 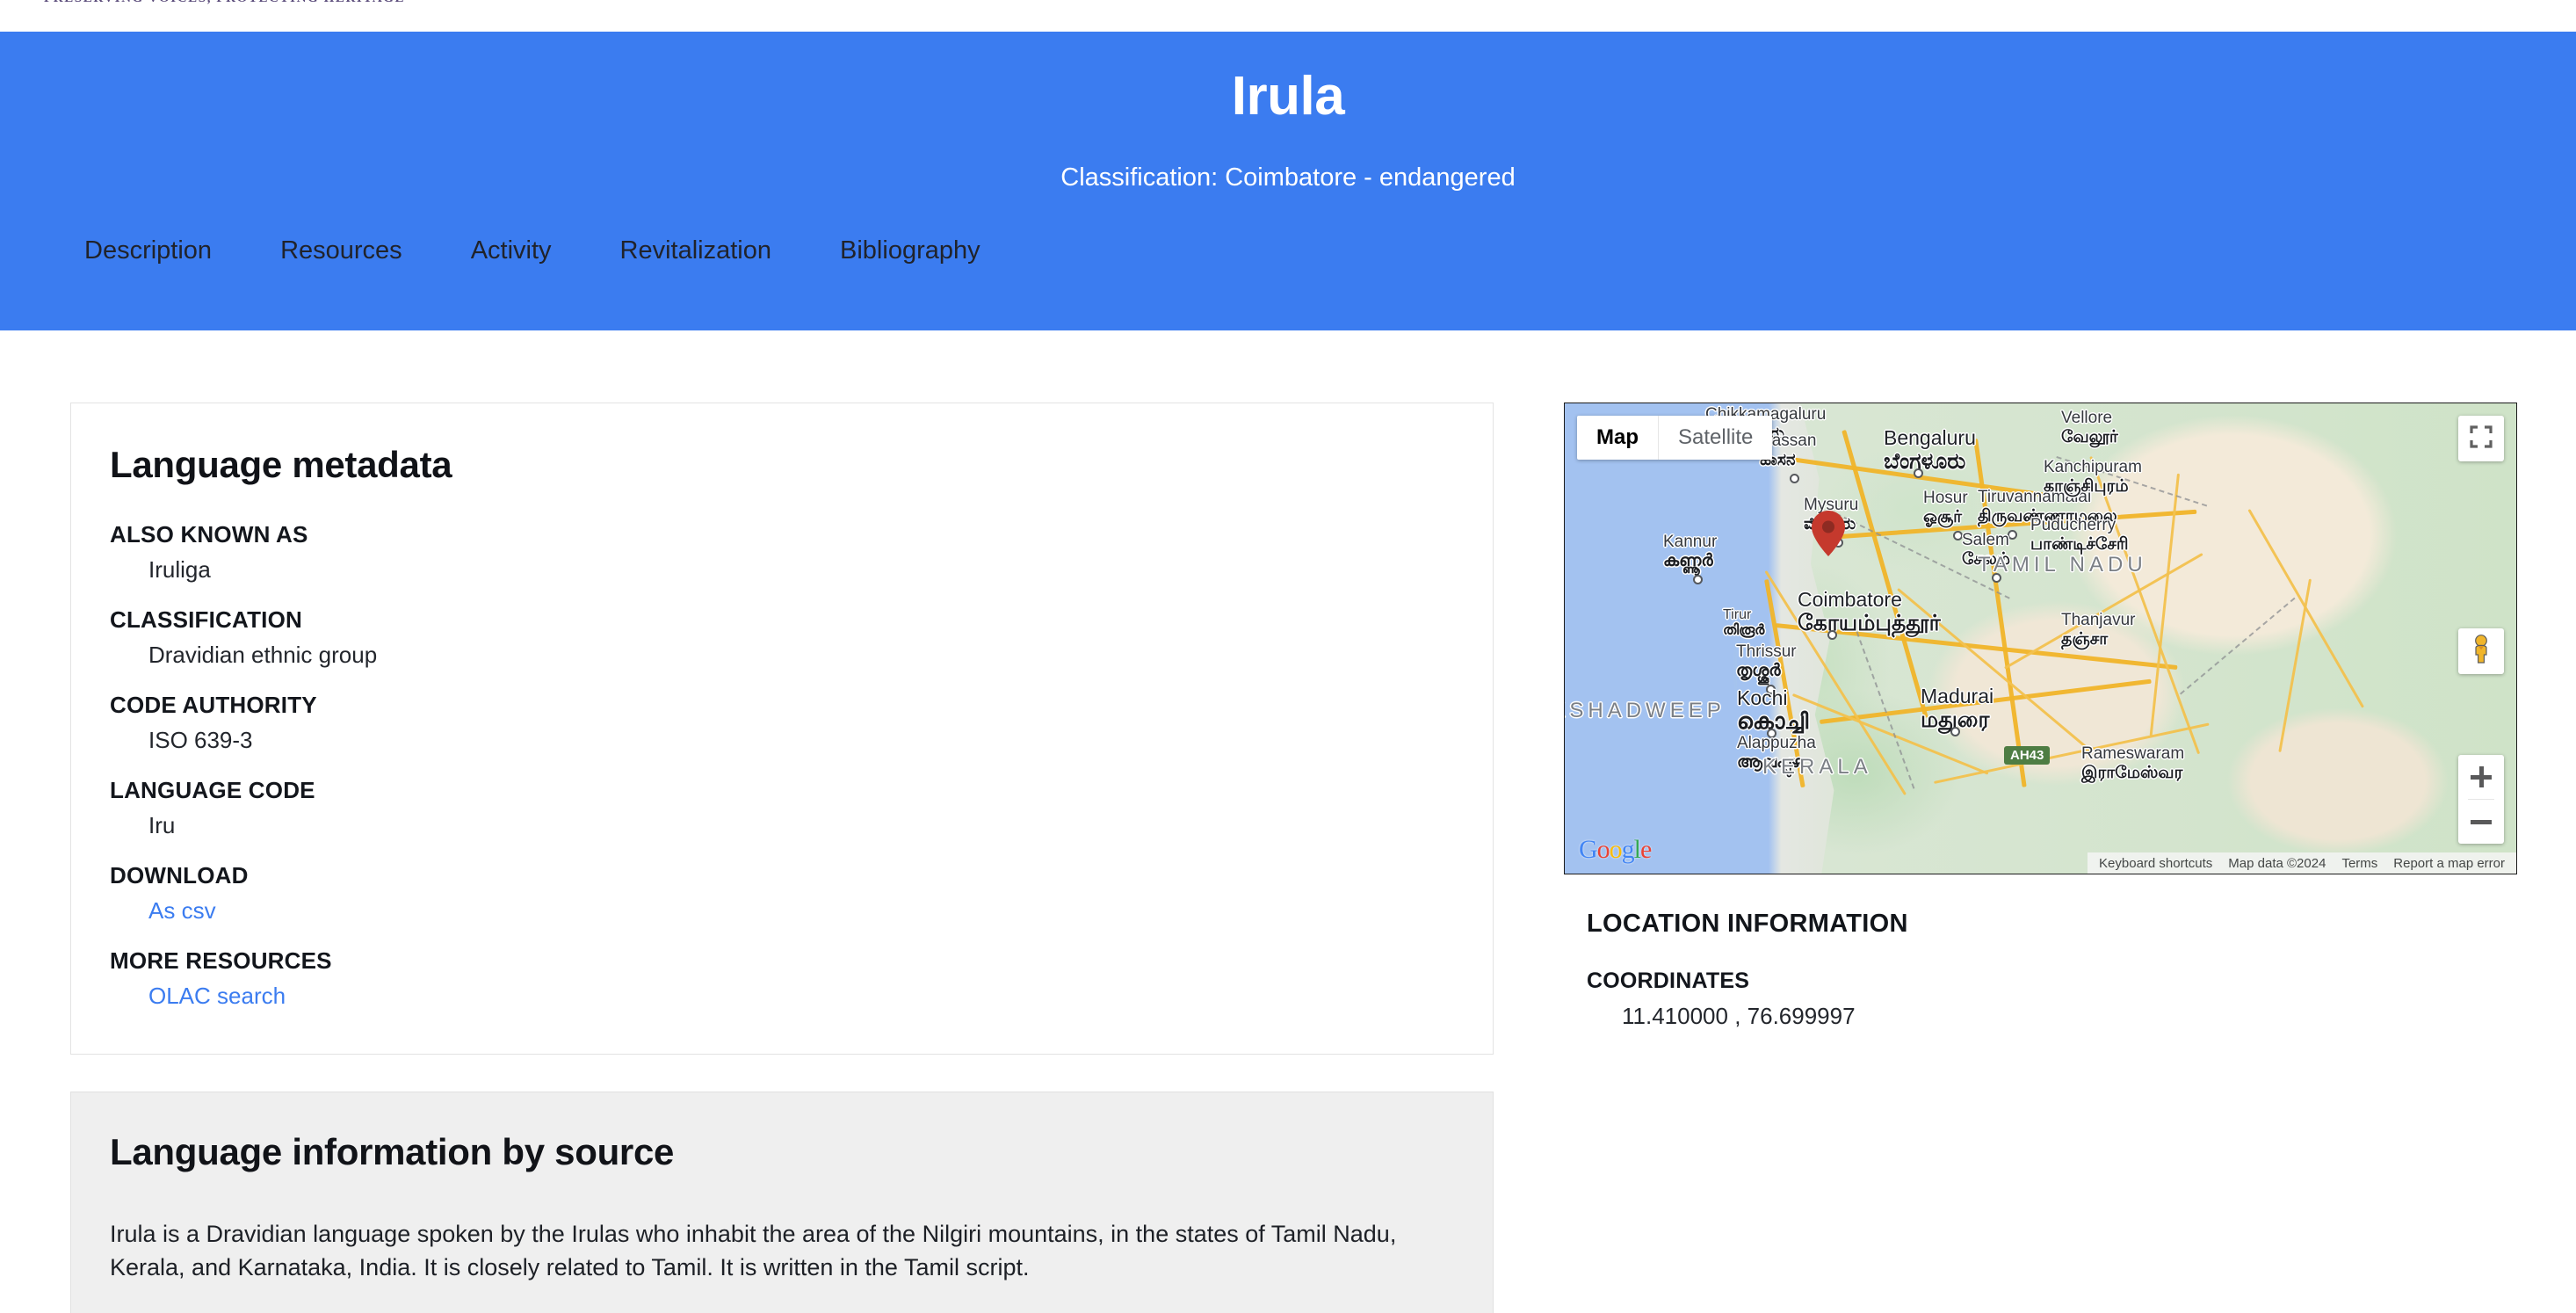 What do you see at coordinates (200, 740) in the screenshot?
I see `metadata-value-code-authority: ISO 639-3` at bounding box center [200, 740].